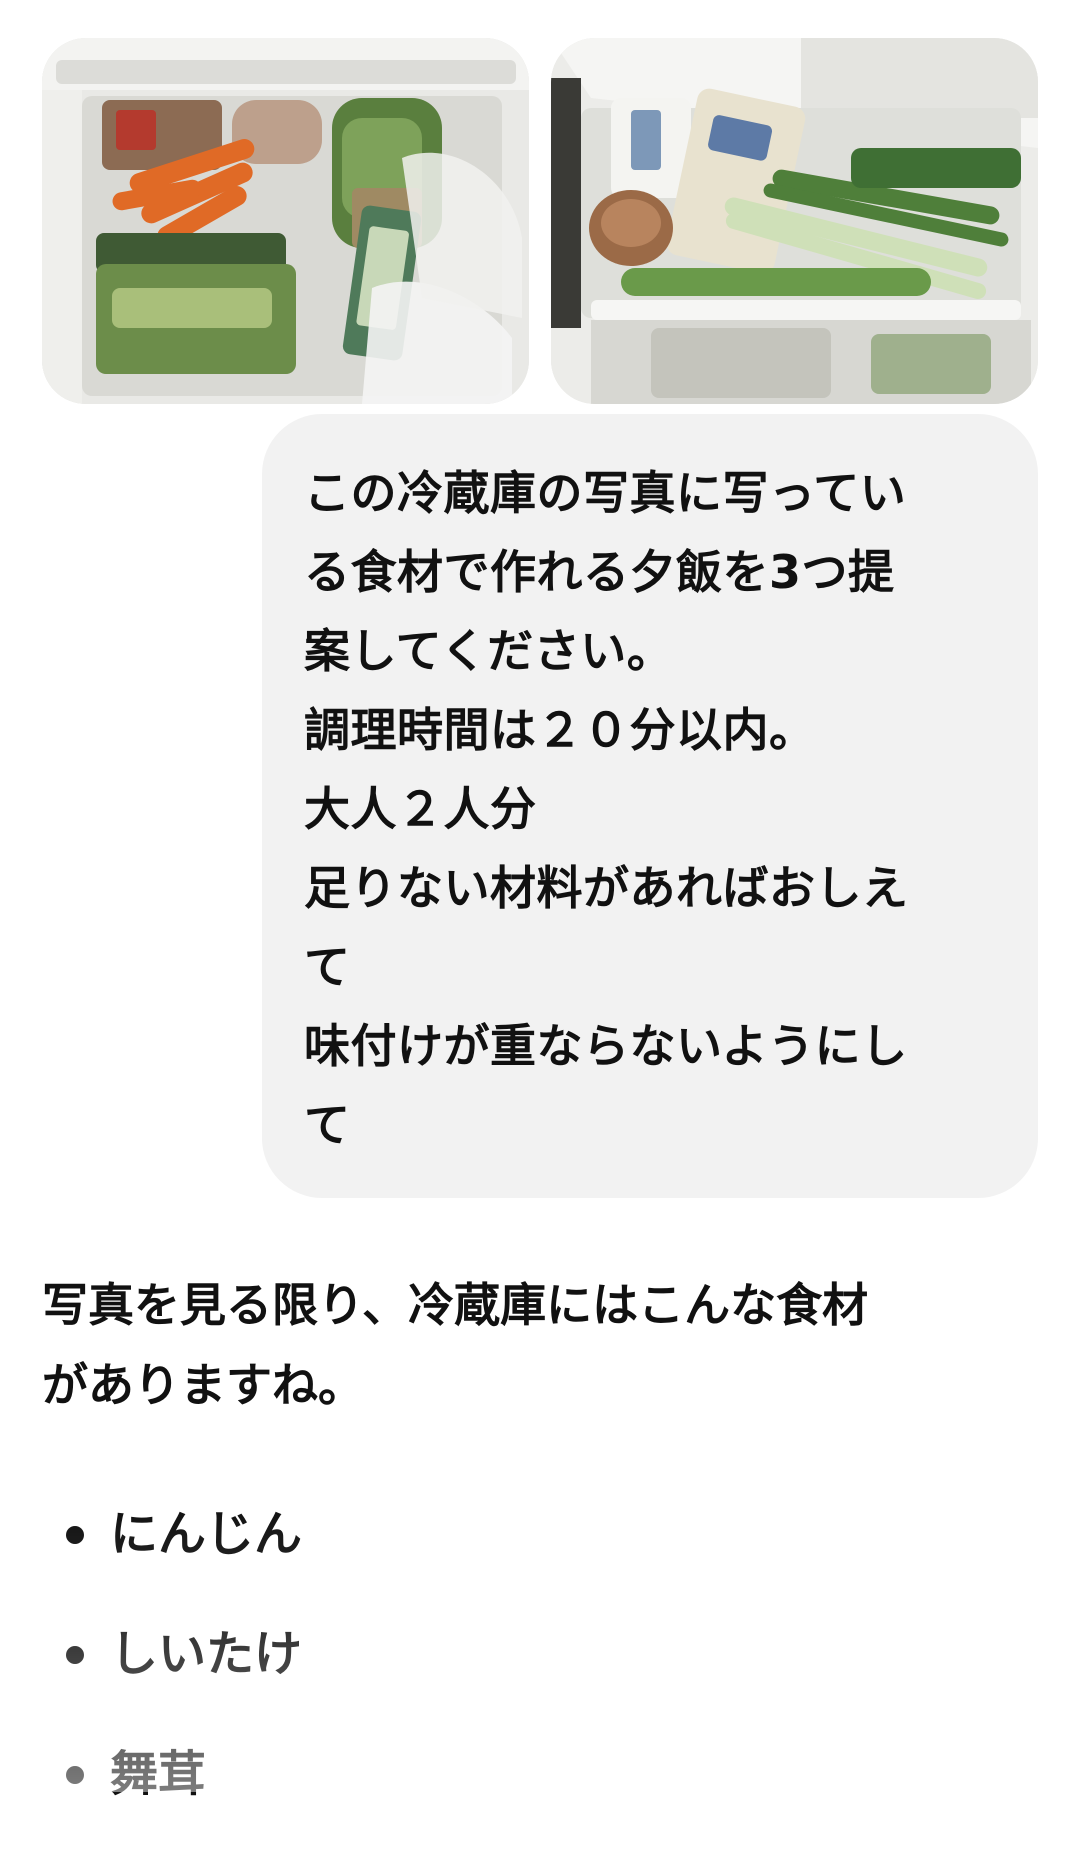 Image resolution: width=1080 pixels, height=1858 pixels. I want to click on user-message-line: 大人２人分, so click(420, 809).